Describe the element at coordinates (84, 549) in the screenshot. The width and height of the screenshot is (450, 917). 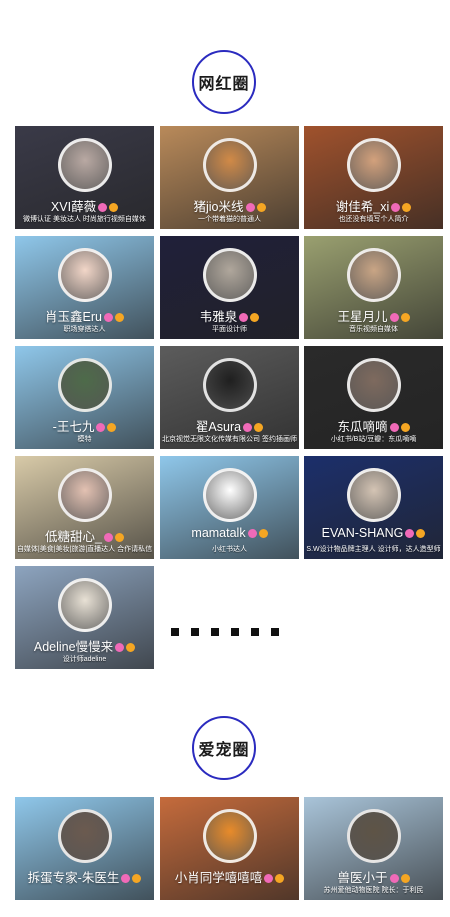
I see `profile-description: 自媒体|美食|美妆|旅游|直播达人 合作请私信` at that location.